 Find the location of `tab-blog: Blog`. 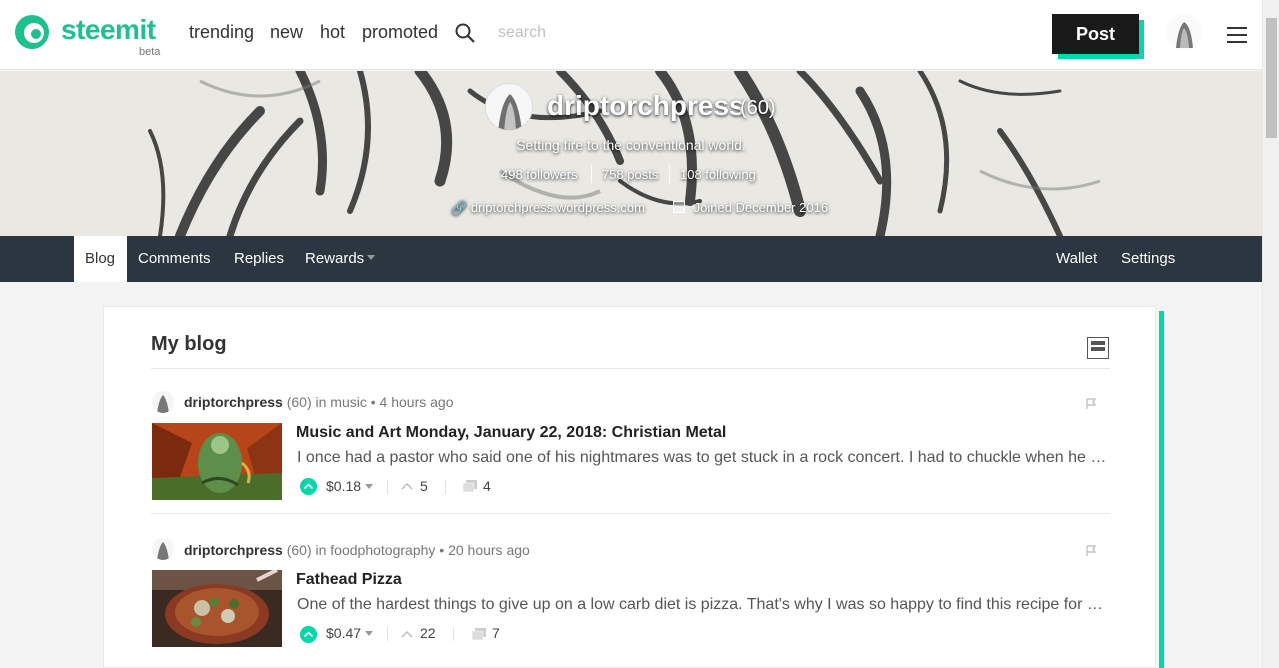

tab-blog: Blog is located at coordinates (100, 259).